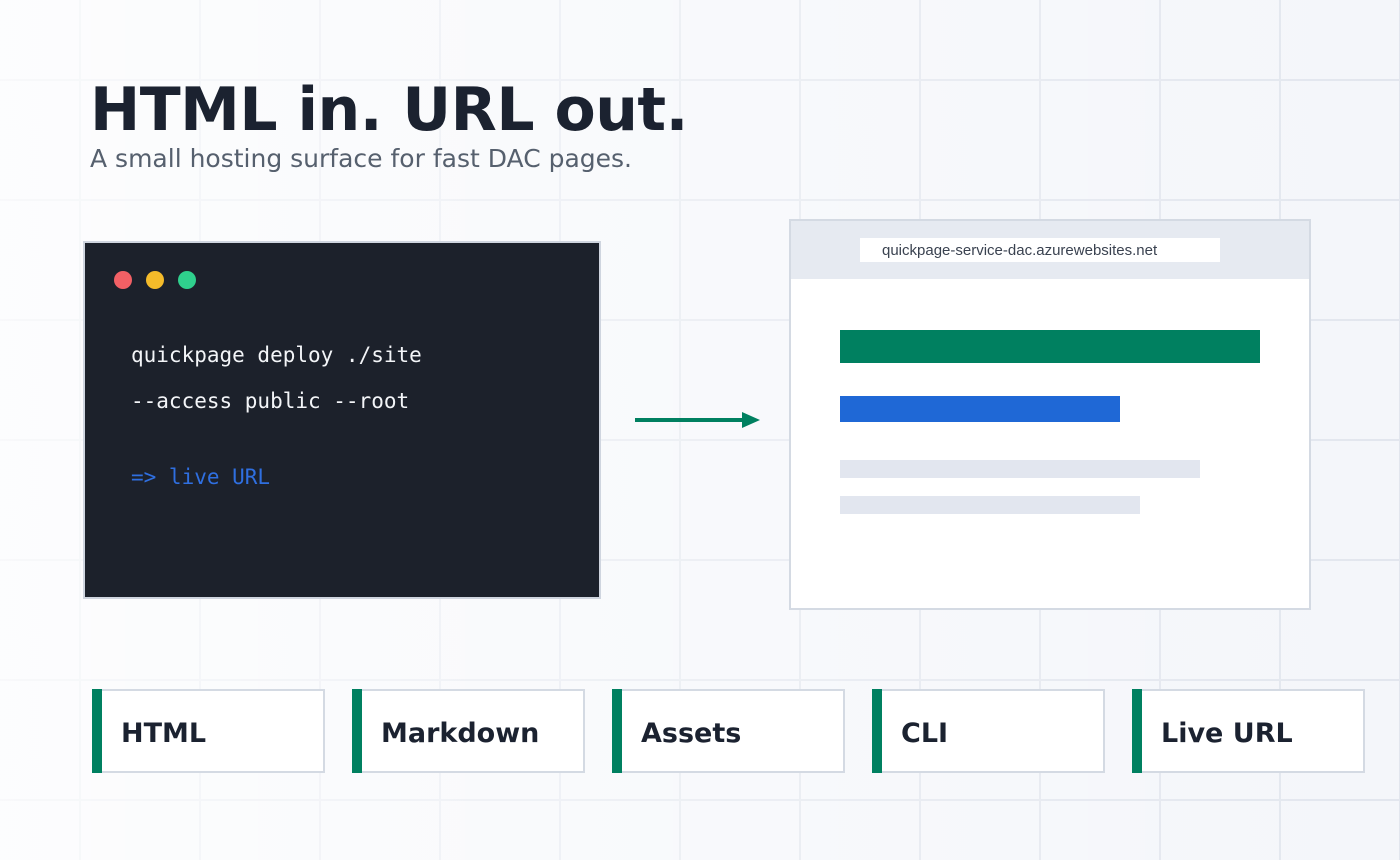 Image resolution: width=1400 pixels, height=860 pixels. Describe the element at coordinates (1227, 733) in the screenshot. I see `chip-label: Live URL` at that location.